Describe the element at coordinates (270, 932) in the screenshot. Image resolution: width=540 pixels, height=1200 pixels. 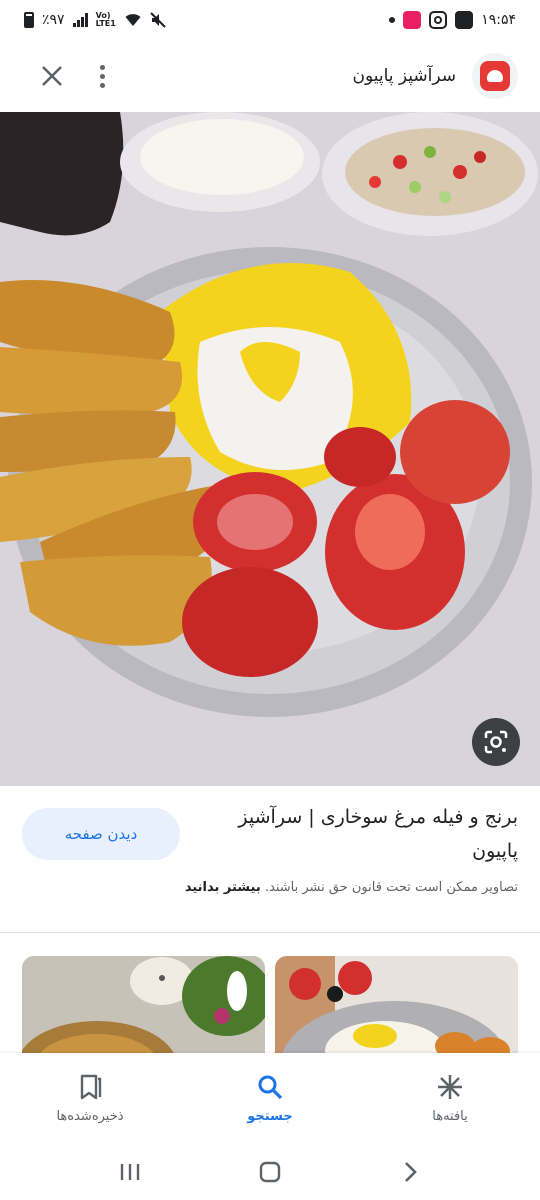
I see `section-divider` at that location.